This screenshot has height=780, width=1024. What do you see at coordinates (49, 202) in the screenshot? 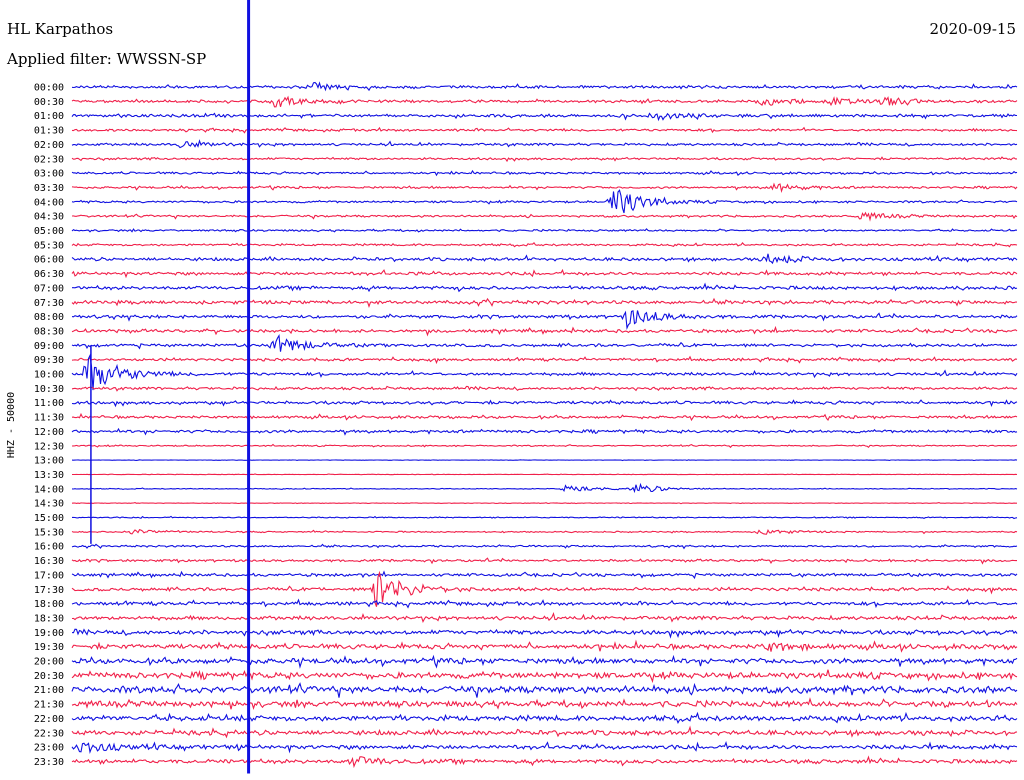
I see `row-time-label: 04:00` at bounding box center [49, 202].